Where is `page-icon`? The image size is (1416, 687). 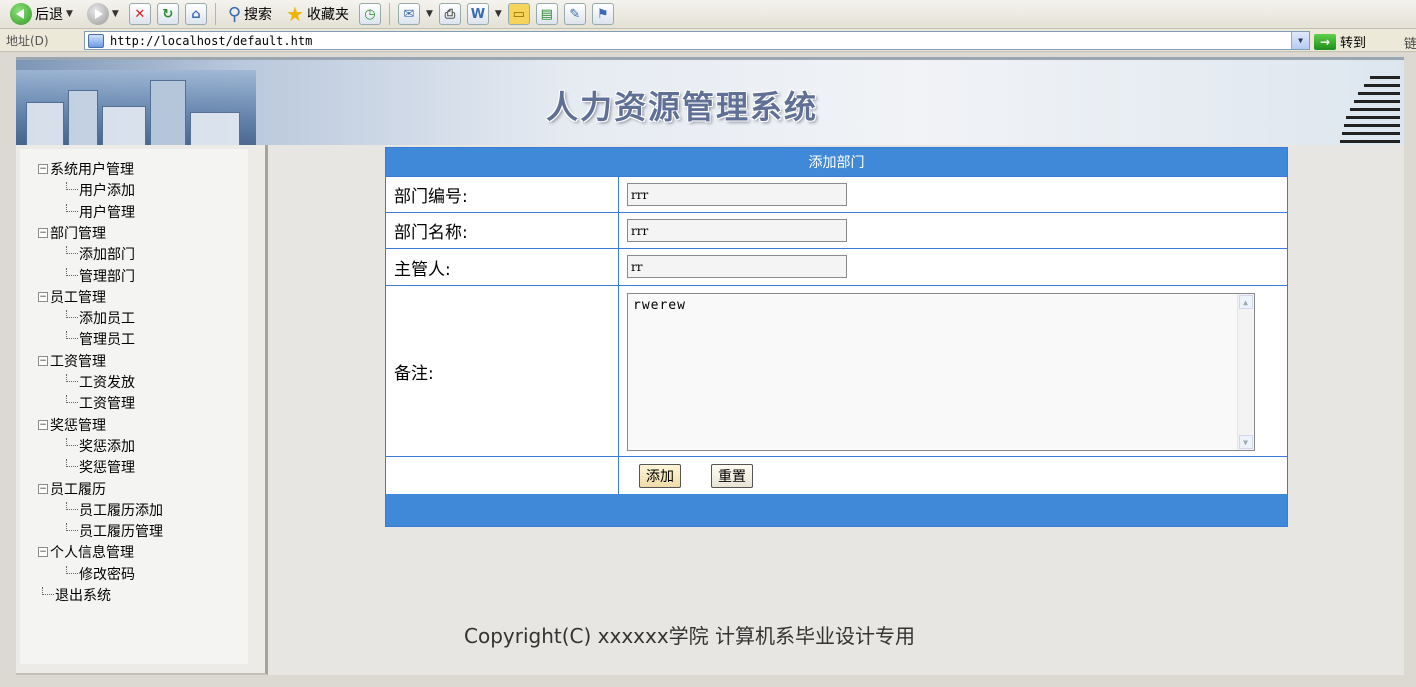 page-icon is located at coordinates (96, 40).